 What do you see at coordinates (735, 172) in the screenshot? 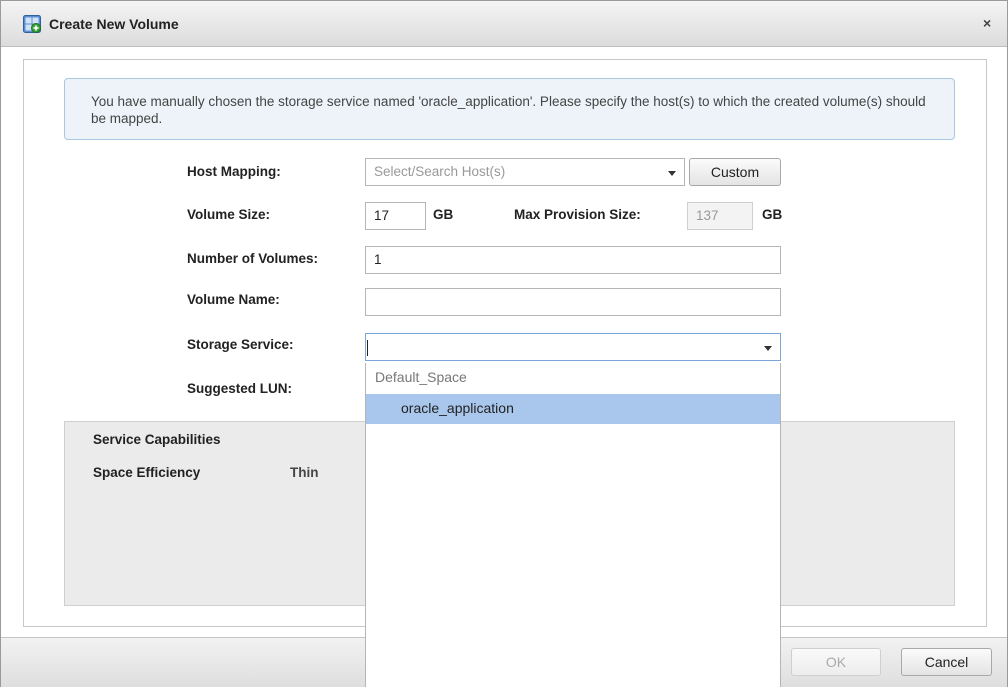
I see `custom-button: Custom` at bounding box center [735, 172].